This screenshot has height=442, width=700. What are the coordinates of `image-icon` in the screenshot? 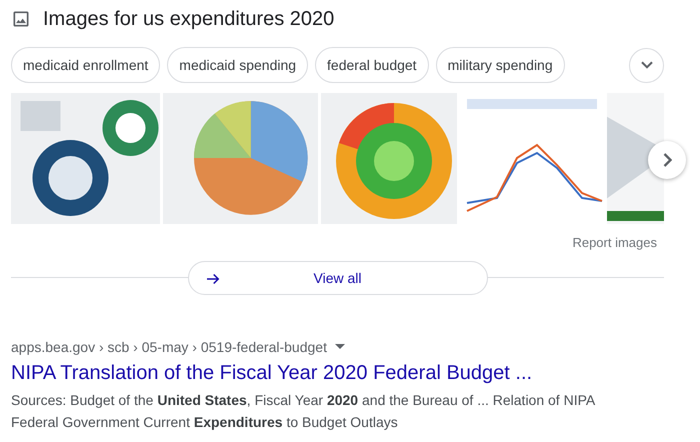 It's located at (21, 19).